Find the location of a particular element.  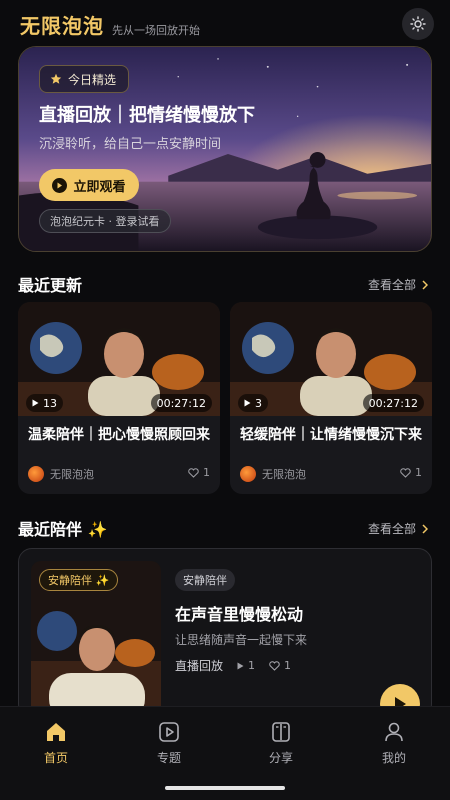

app-title: 无限泡泡 is located at coordinates (62, 26).